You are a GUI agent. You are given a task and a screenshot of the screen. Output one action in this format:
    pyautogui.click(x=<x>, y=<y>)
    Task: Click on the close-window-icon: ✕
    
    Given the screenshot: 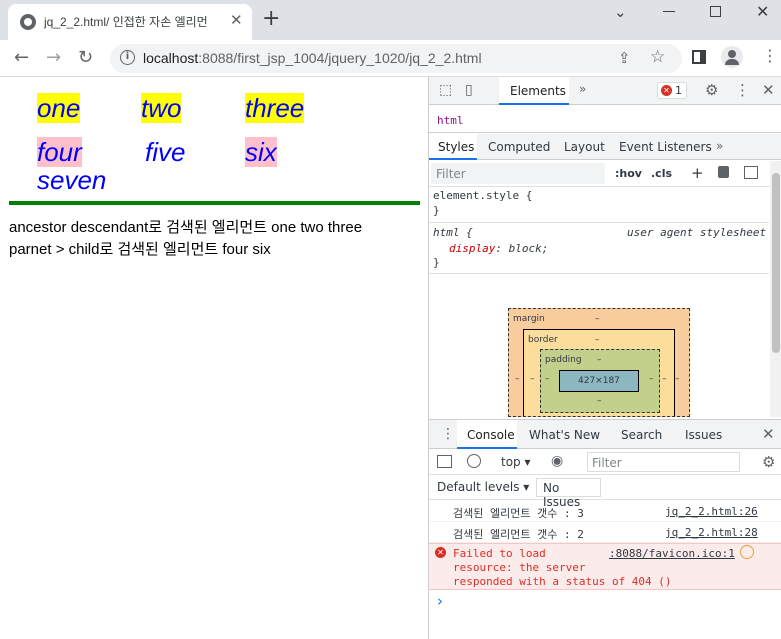 What is the action you would take?
    pyautogui.click(x=762, y=11)
    